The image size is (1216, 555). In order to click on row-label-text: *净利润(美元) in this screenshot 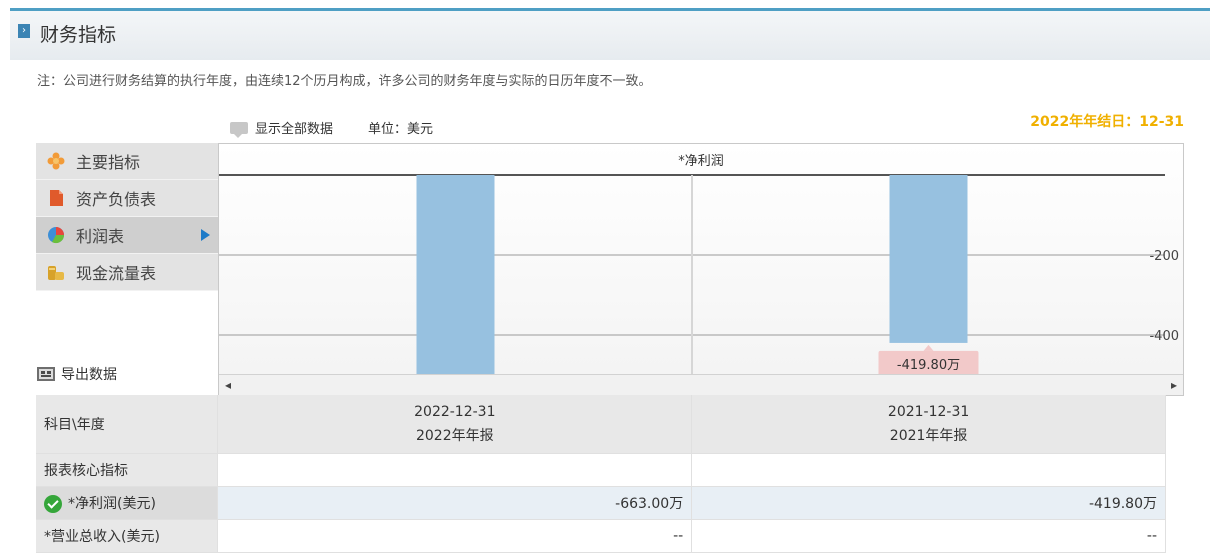, I will do `click(112, 503)`.